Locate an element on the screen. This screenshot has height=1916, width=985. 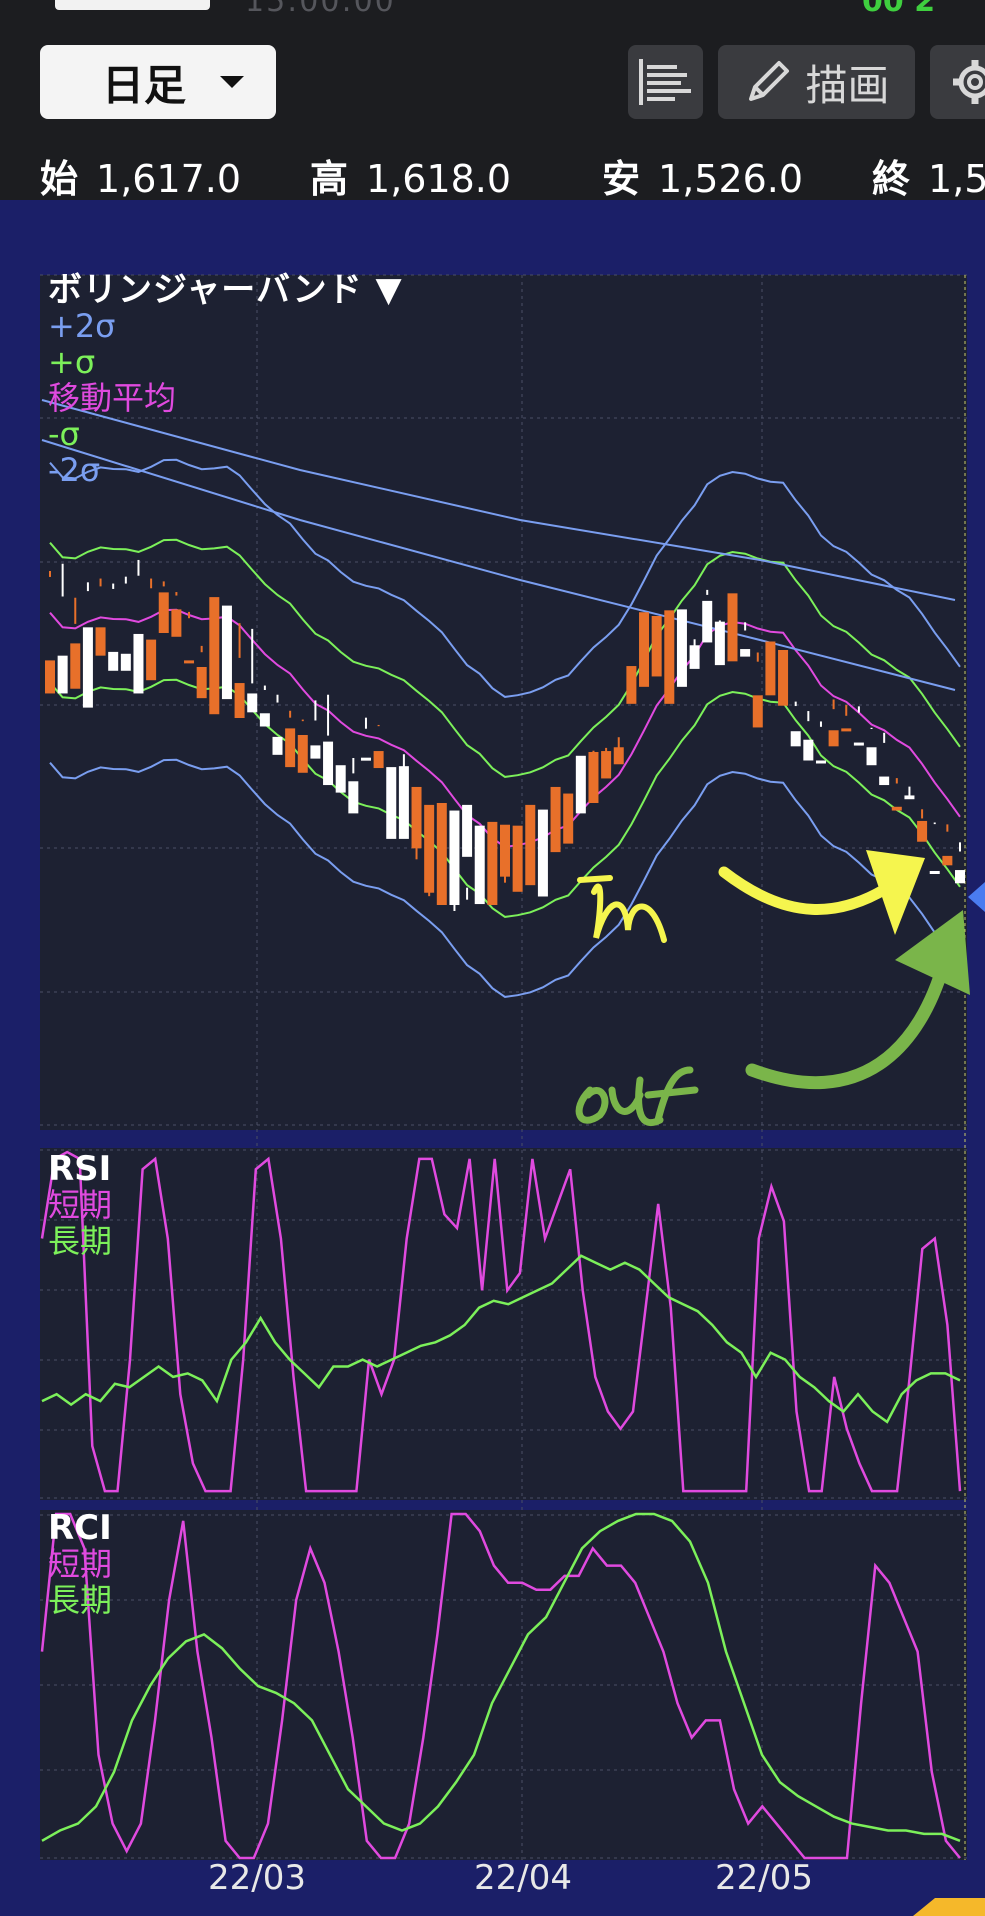
bb-legend-minus2: -2σ is located at coordinates (74, 470).